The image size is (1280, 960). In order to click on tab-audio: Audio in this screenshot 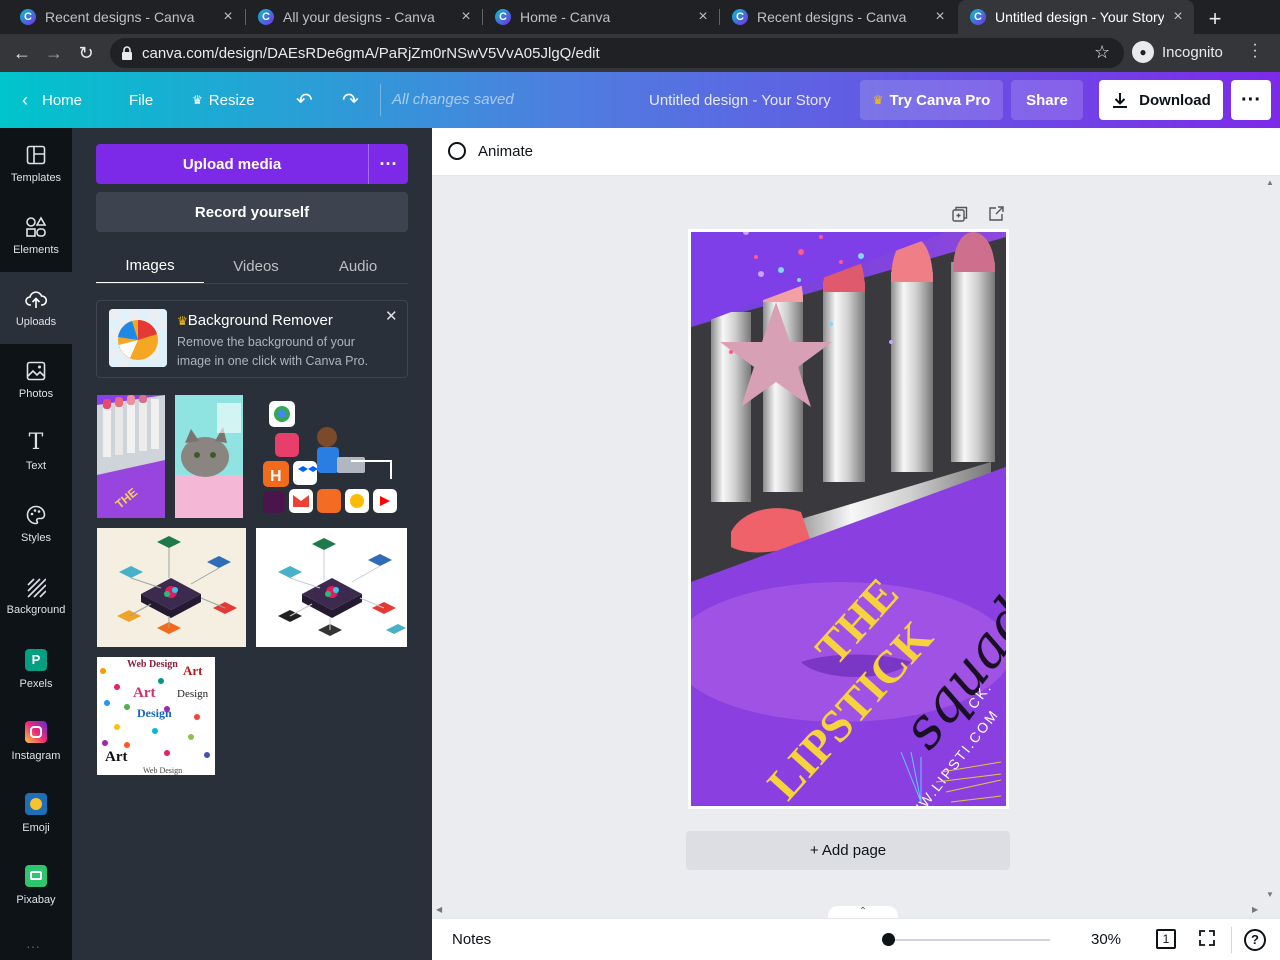, I will do `click(358, 266)`.